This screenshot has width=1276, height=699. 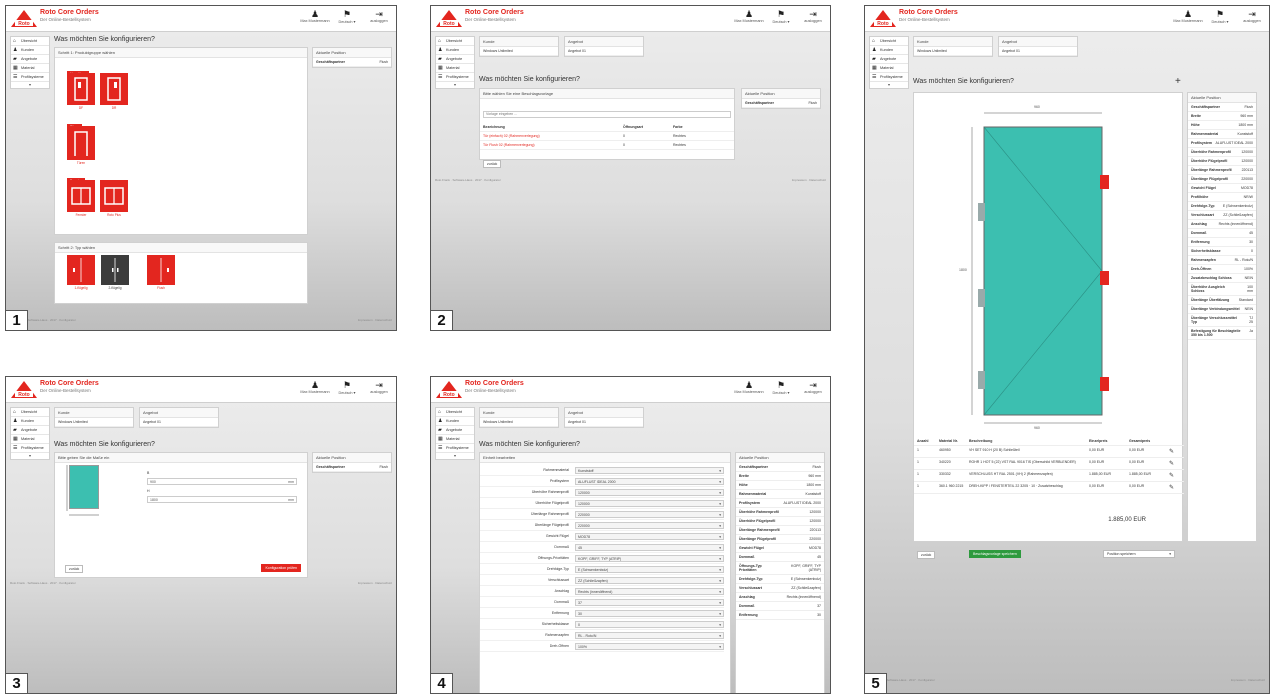 What do you see at coordinates (81, 89) in the screenshot?
I see `tile-door-df` at bounding box center [81, 89].